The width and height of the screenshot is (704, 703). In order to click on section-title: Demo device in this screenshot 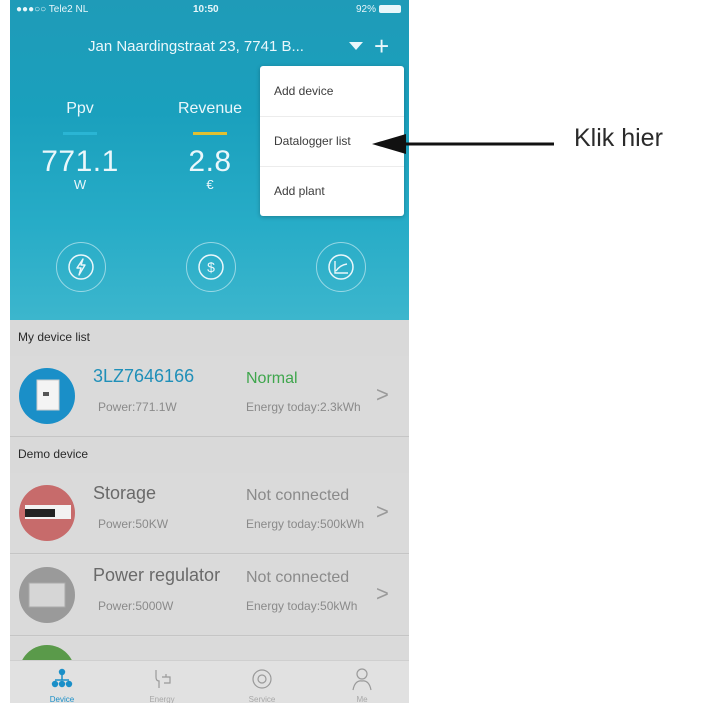, I will do `click(53, 454)`.